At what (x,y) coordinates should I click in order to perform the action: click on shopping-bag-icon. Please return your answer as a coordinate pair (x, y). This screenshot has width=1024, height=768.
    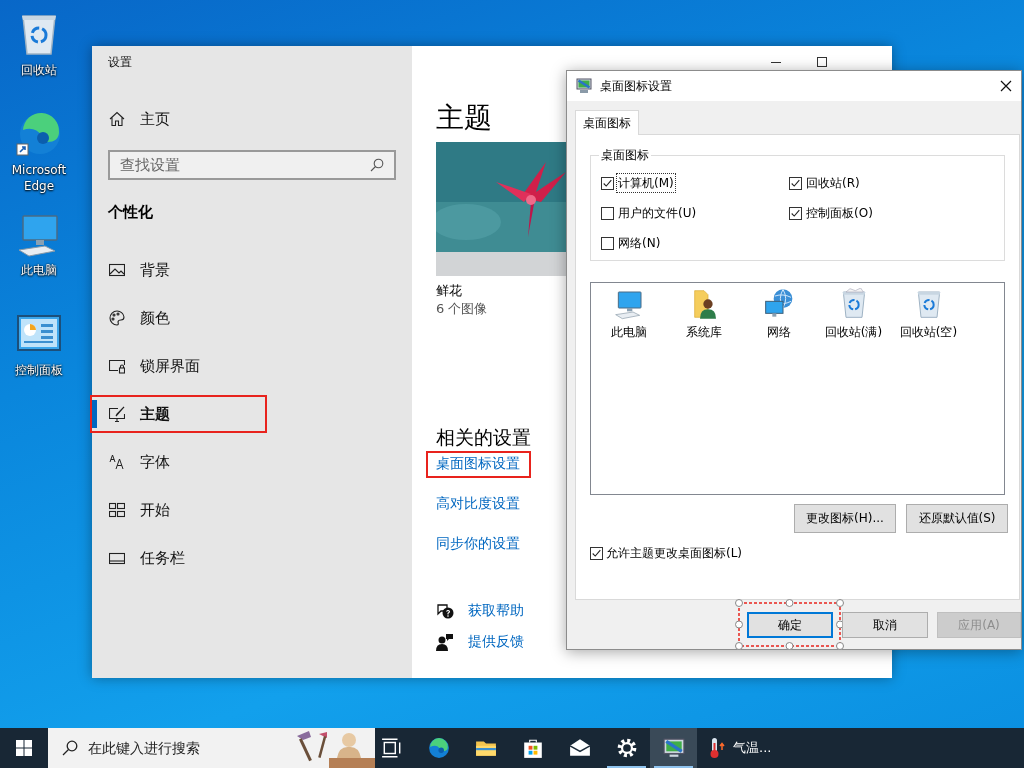
    Looking at the image, I should click on (532, 748).